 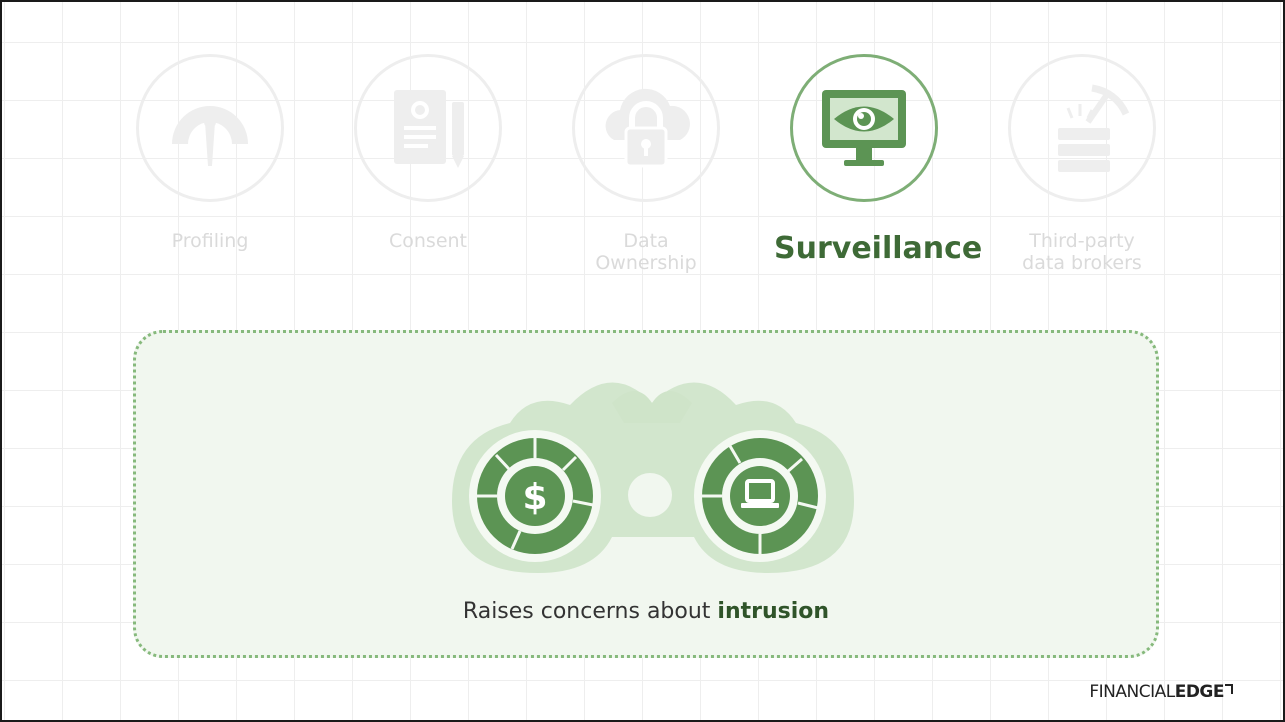 What do you see at coordinates (653, 477) in the screenshot?
I see `binoculars-icon: $` at bounding box center [653, 477].